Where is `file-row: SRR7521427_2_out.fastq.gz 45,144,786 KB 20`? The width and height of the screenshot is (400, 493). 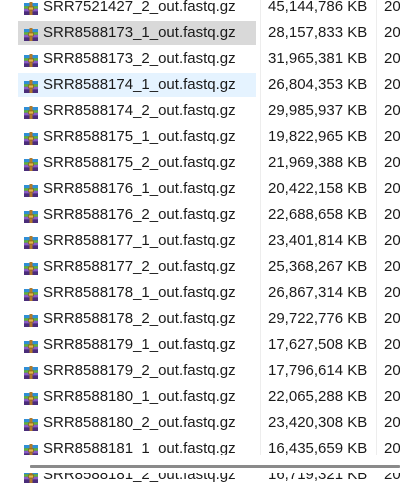 file-row: SRR7521427_2_out.fastq.gz 45,144,786 KB 20 is located at coordinates (200, 10).